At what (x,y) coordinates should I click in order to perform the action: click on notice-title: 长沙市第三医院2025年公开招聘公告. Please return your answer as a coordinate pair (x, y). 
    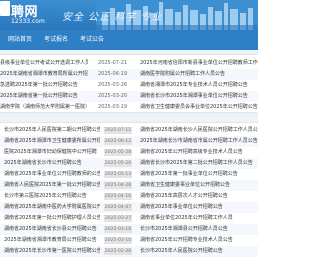
    Looking at the image, I should click on (52, 196).